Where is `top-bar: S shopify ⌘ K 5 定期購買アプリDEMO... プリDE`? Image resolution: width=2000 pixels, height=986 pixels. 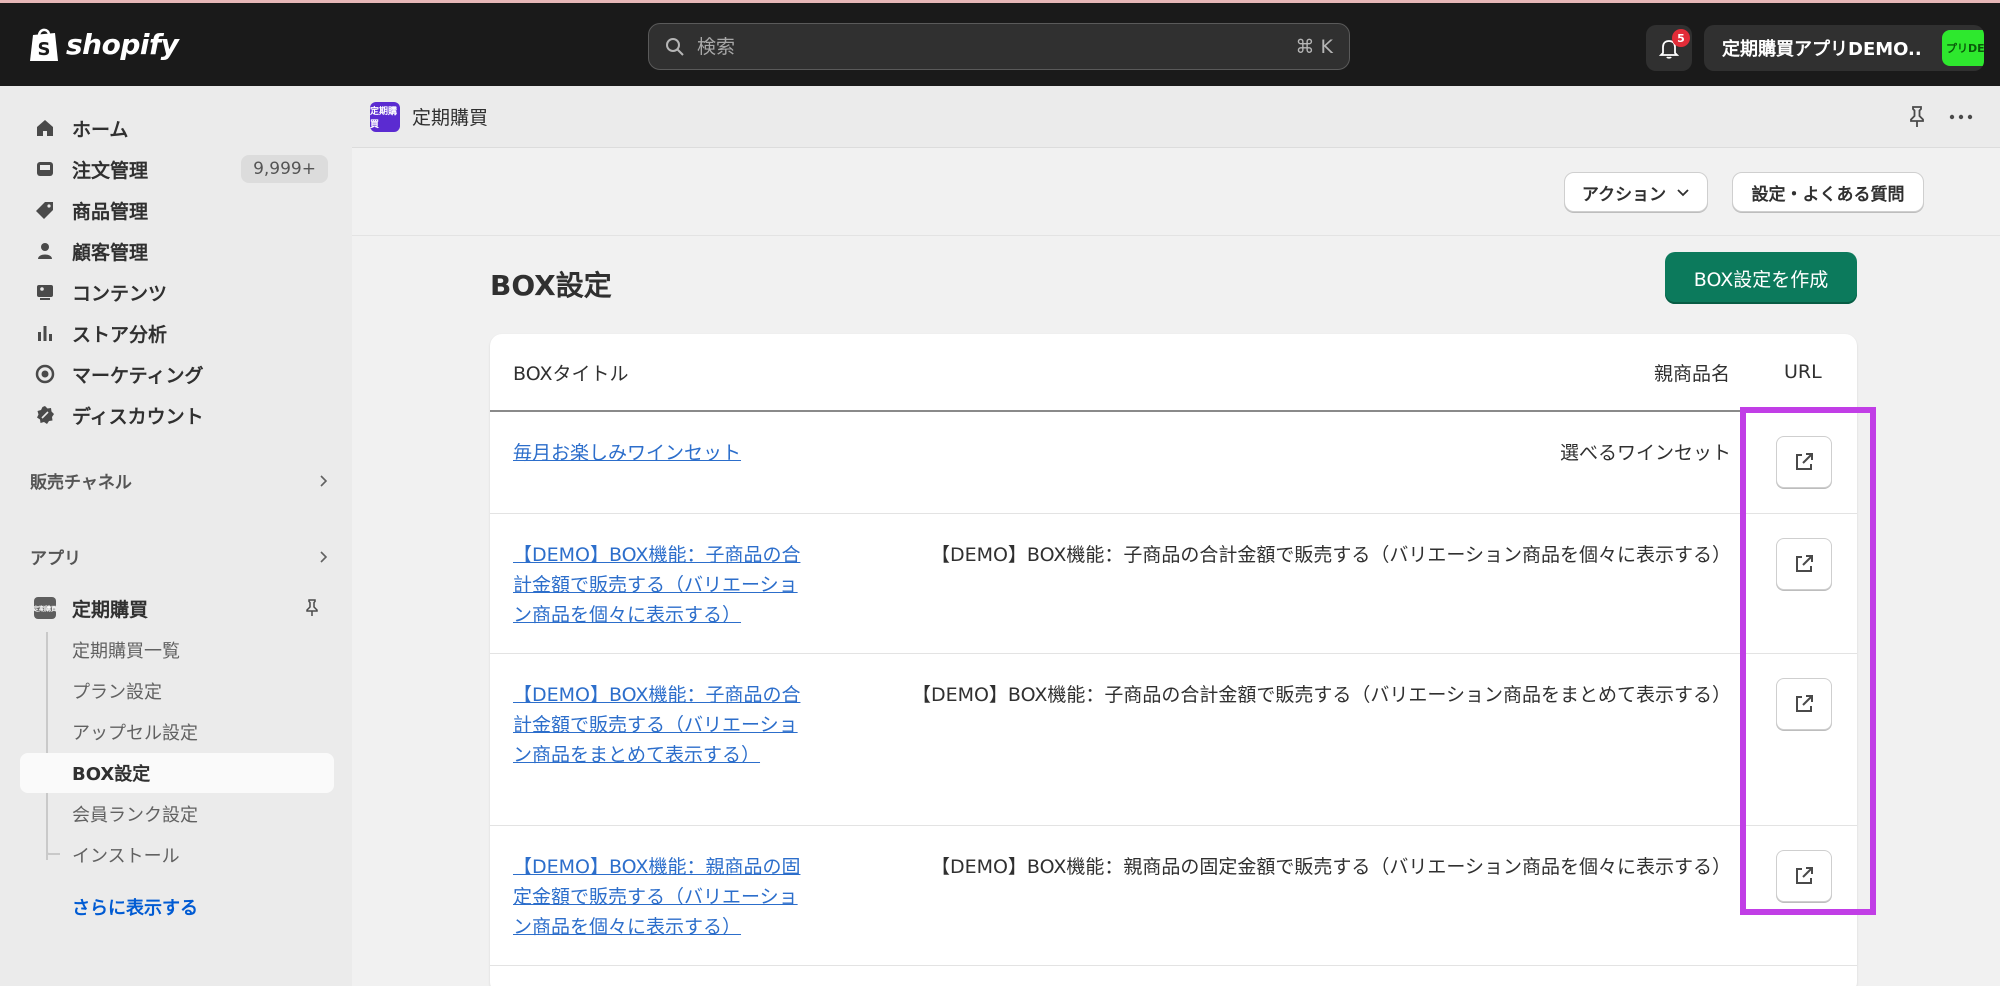
top-bar: S shopify ⌘ K 5 定期購買アプリDEMO... プリDE is located at coordinates (1000, 43).